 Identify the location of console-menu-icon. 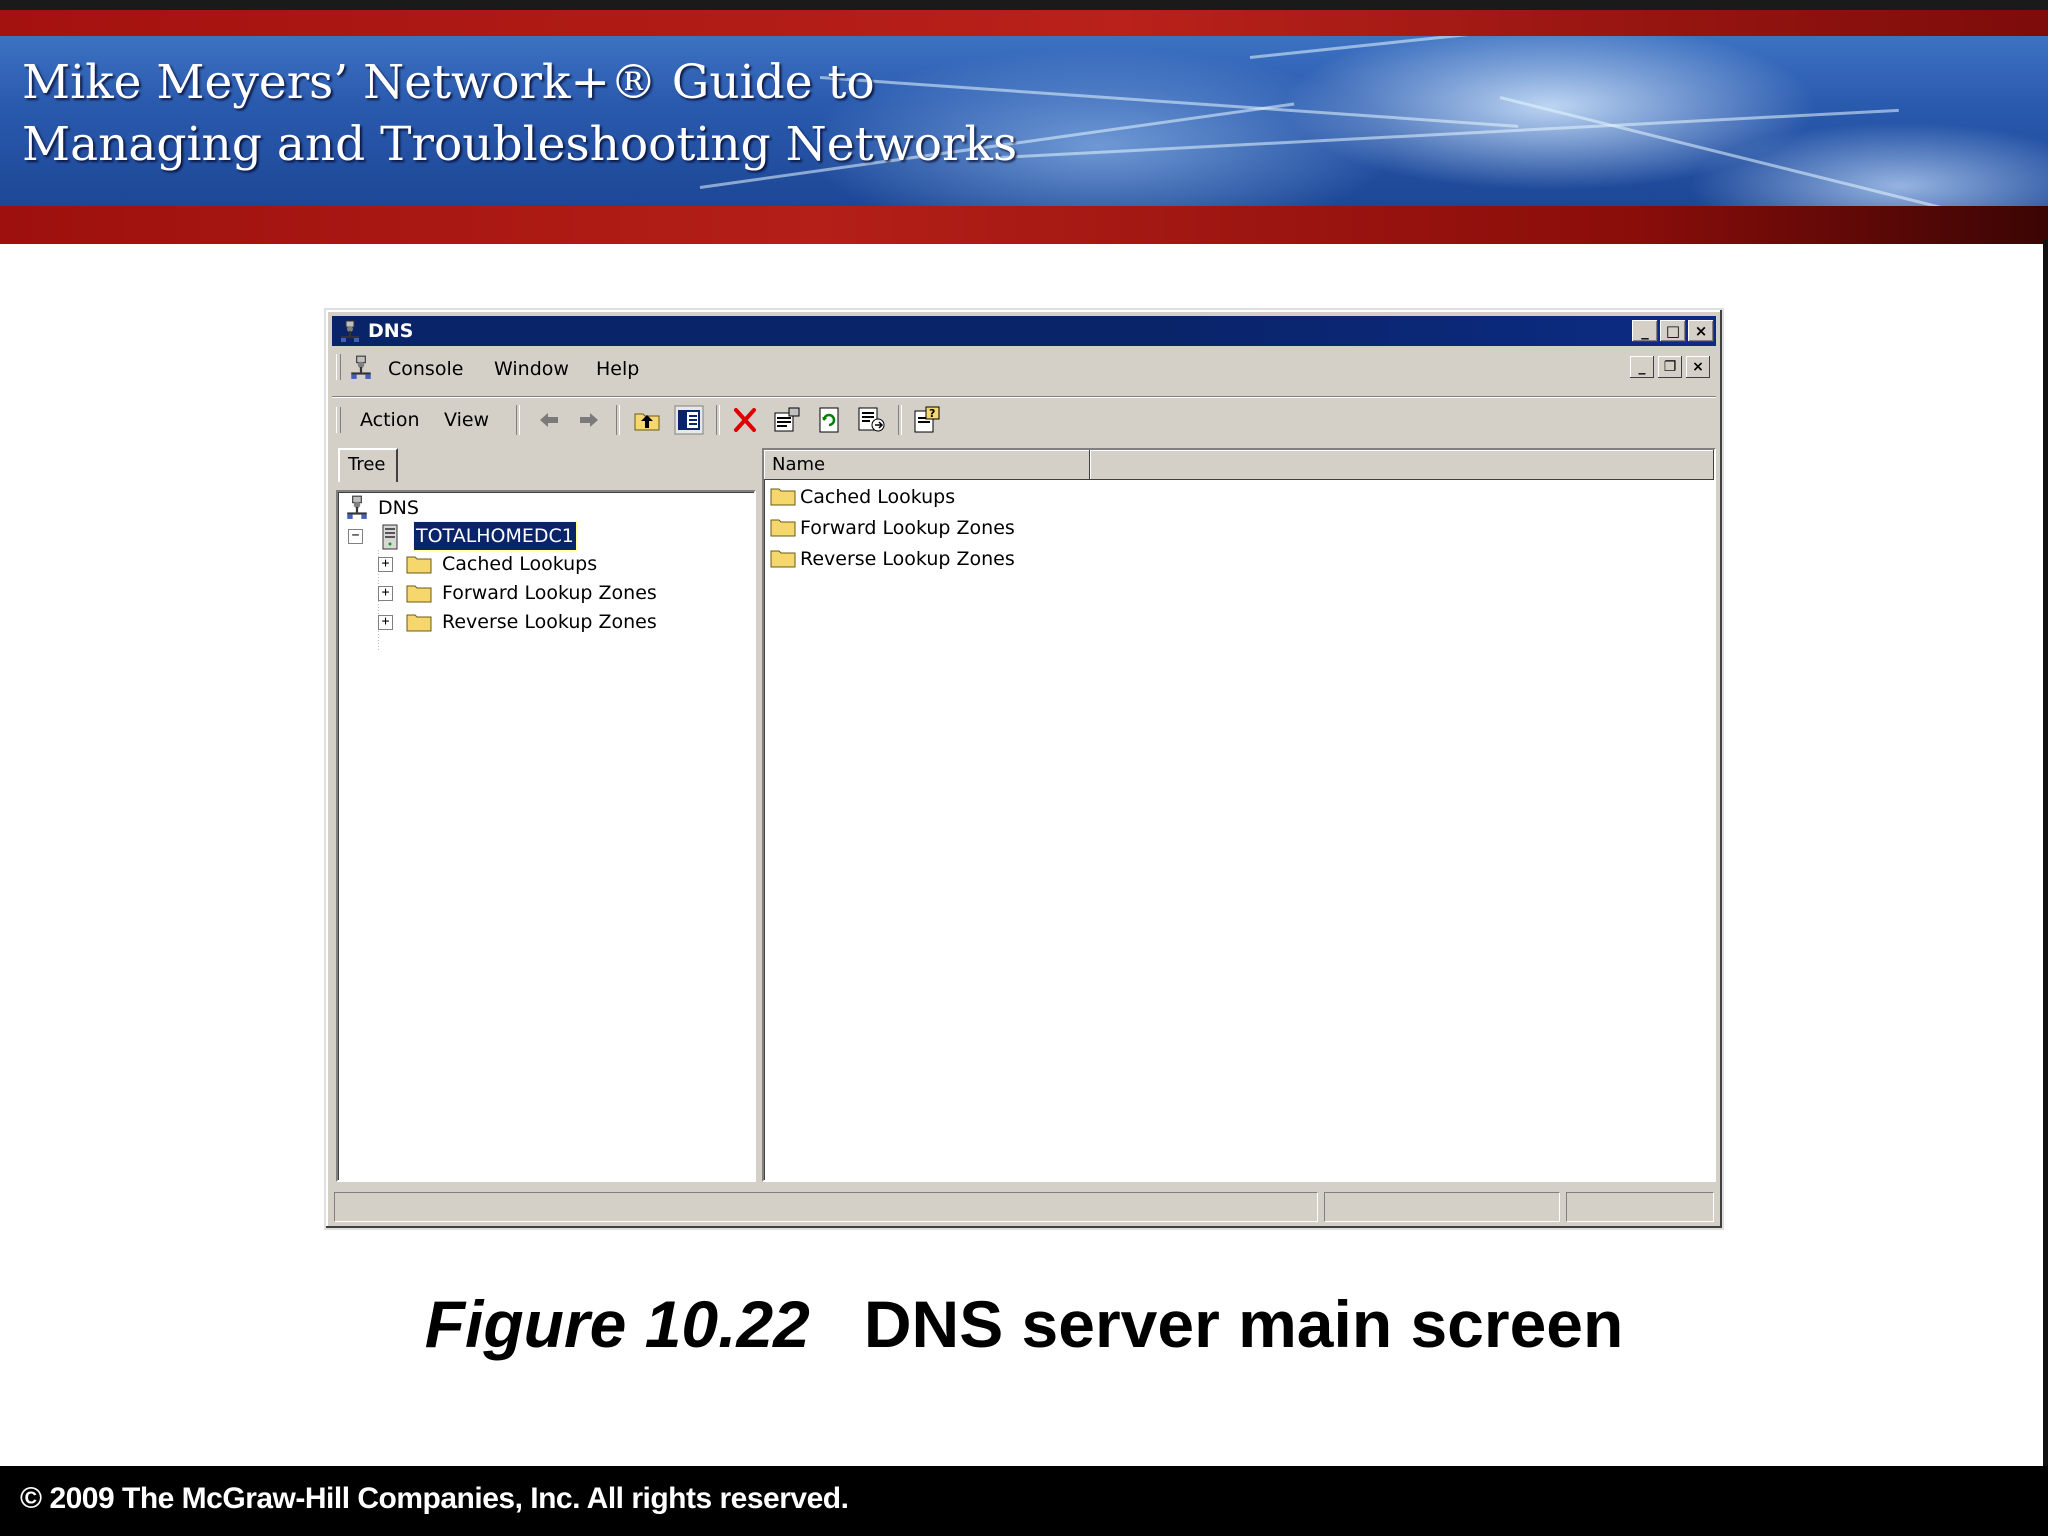
(361, 367).